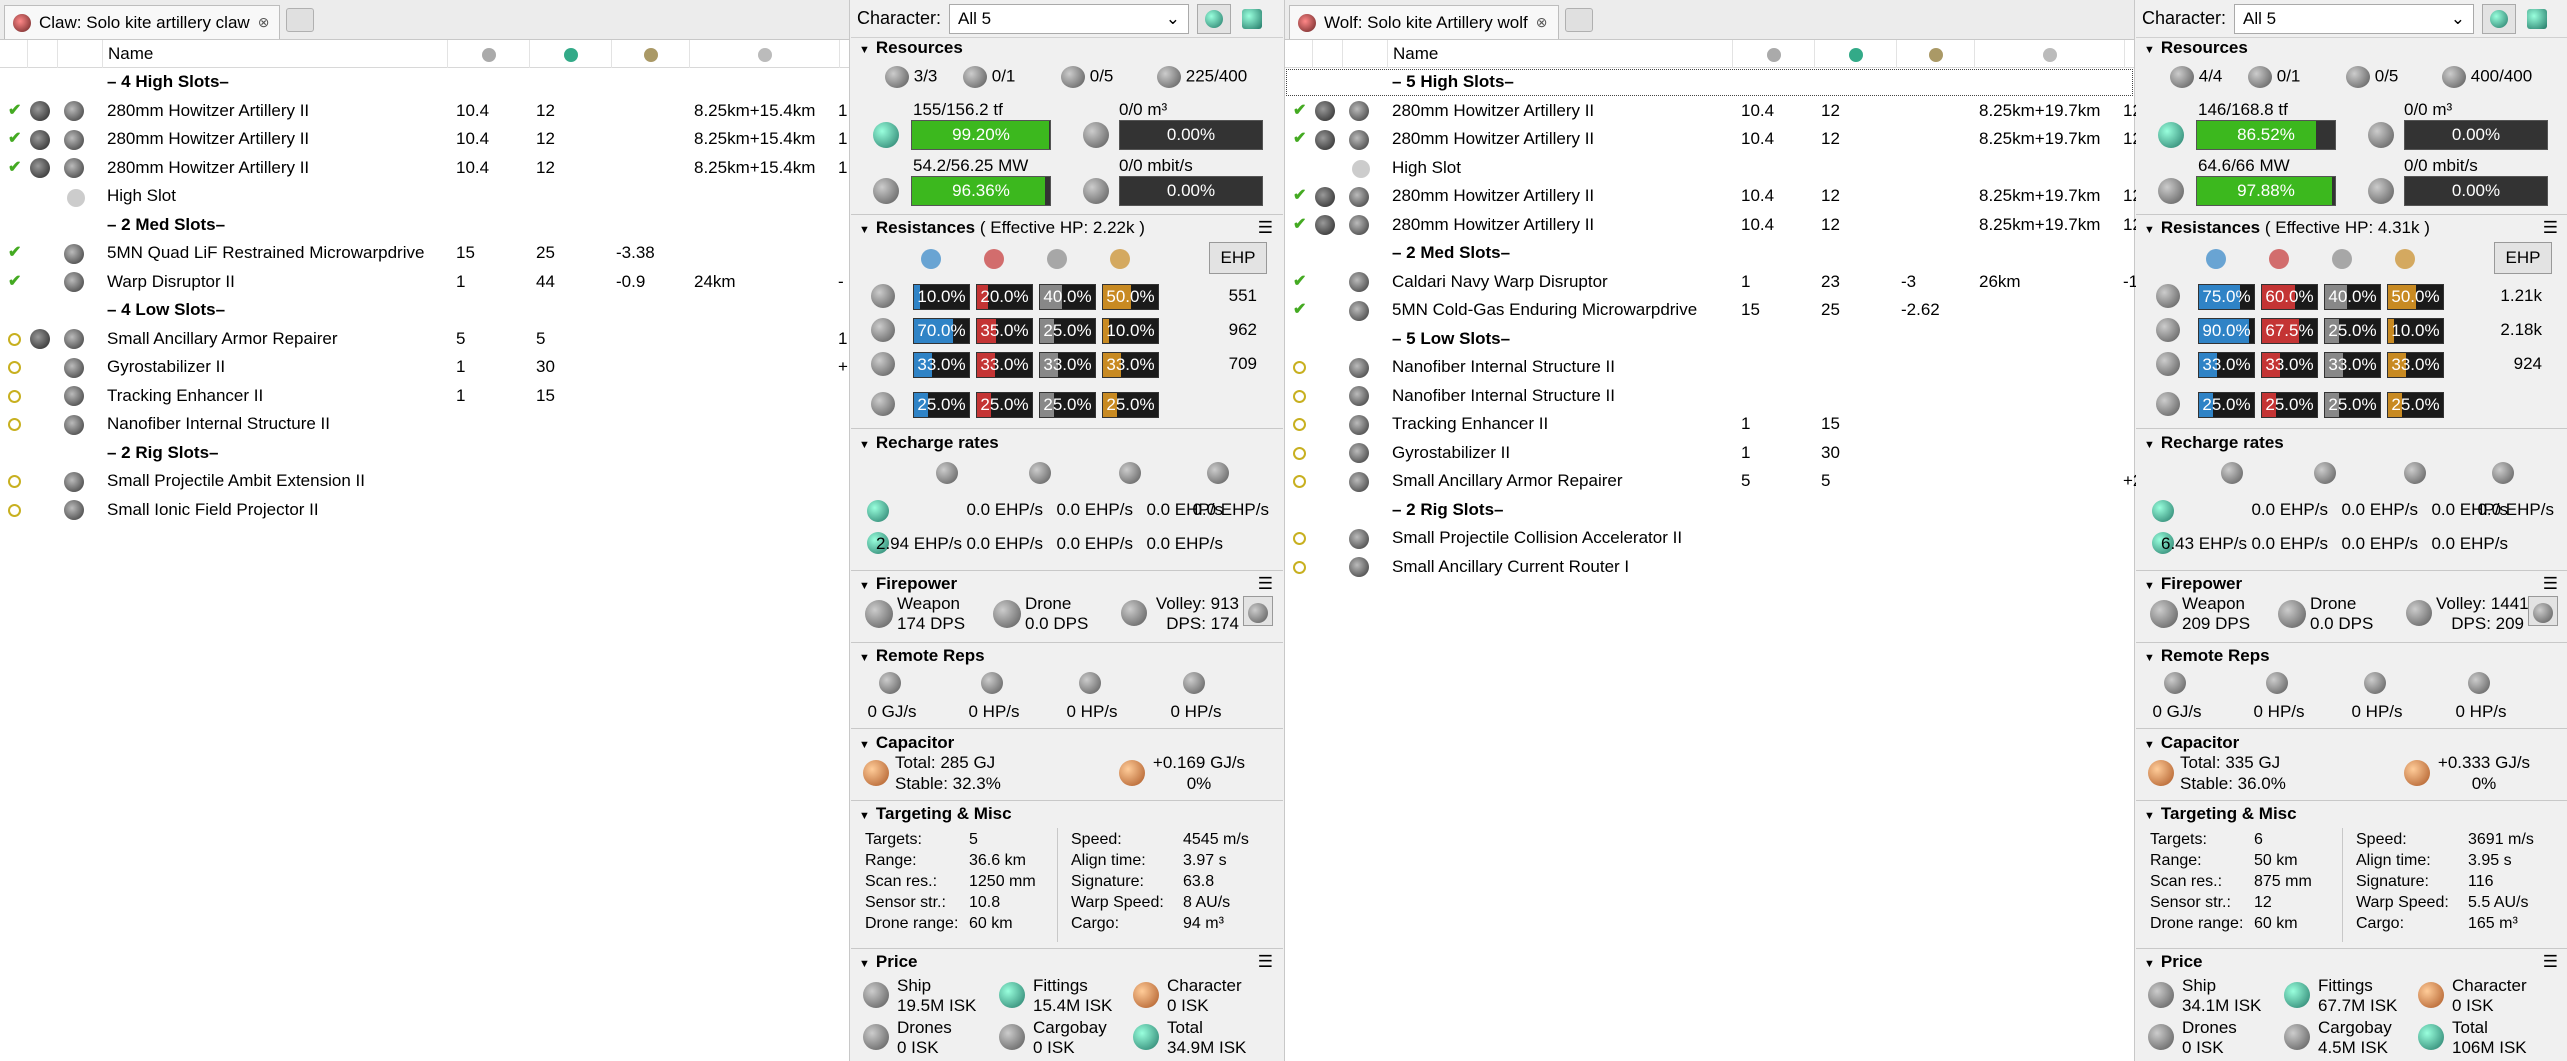 Image resolution: width=2567 pixels, height=1061 pixels. I want to click on slot-group-header: – 4 Low Slots–, so click(424, 310).